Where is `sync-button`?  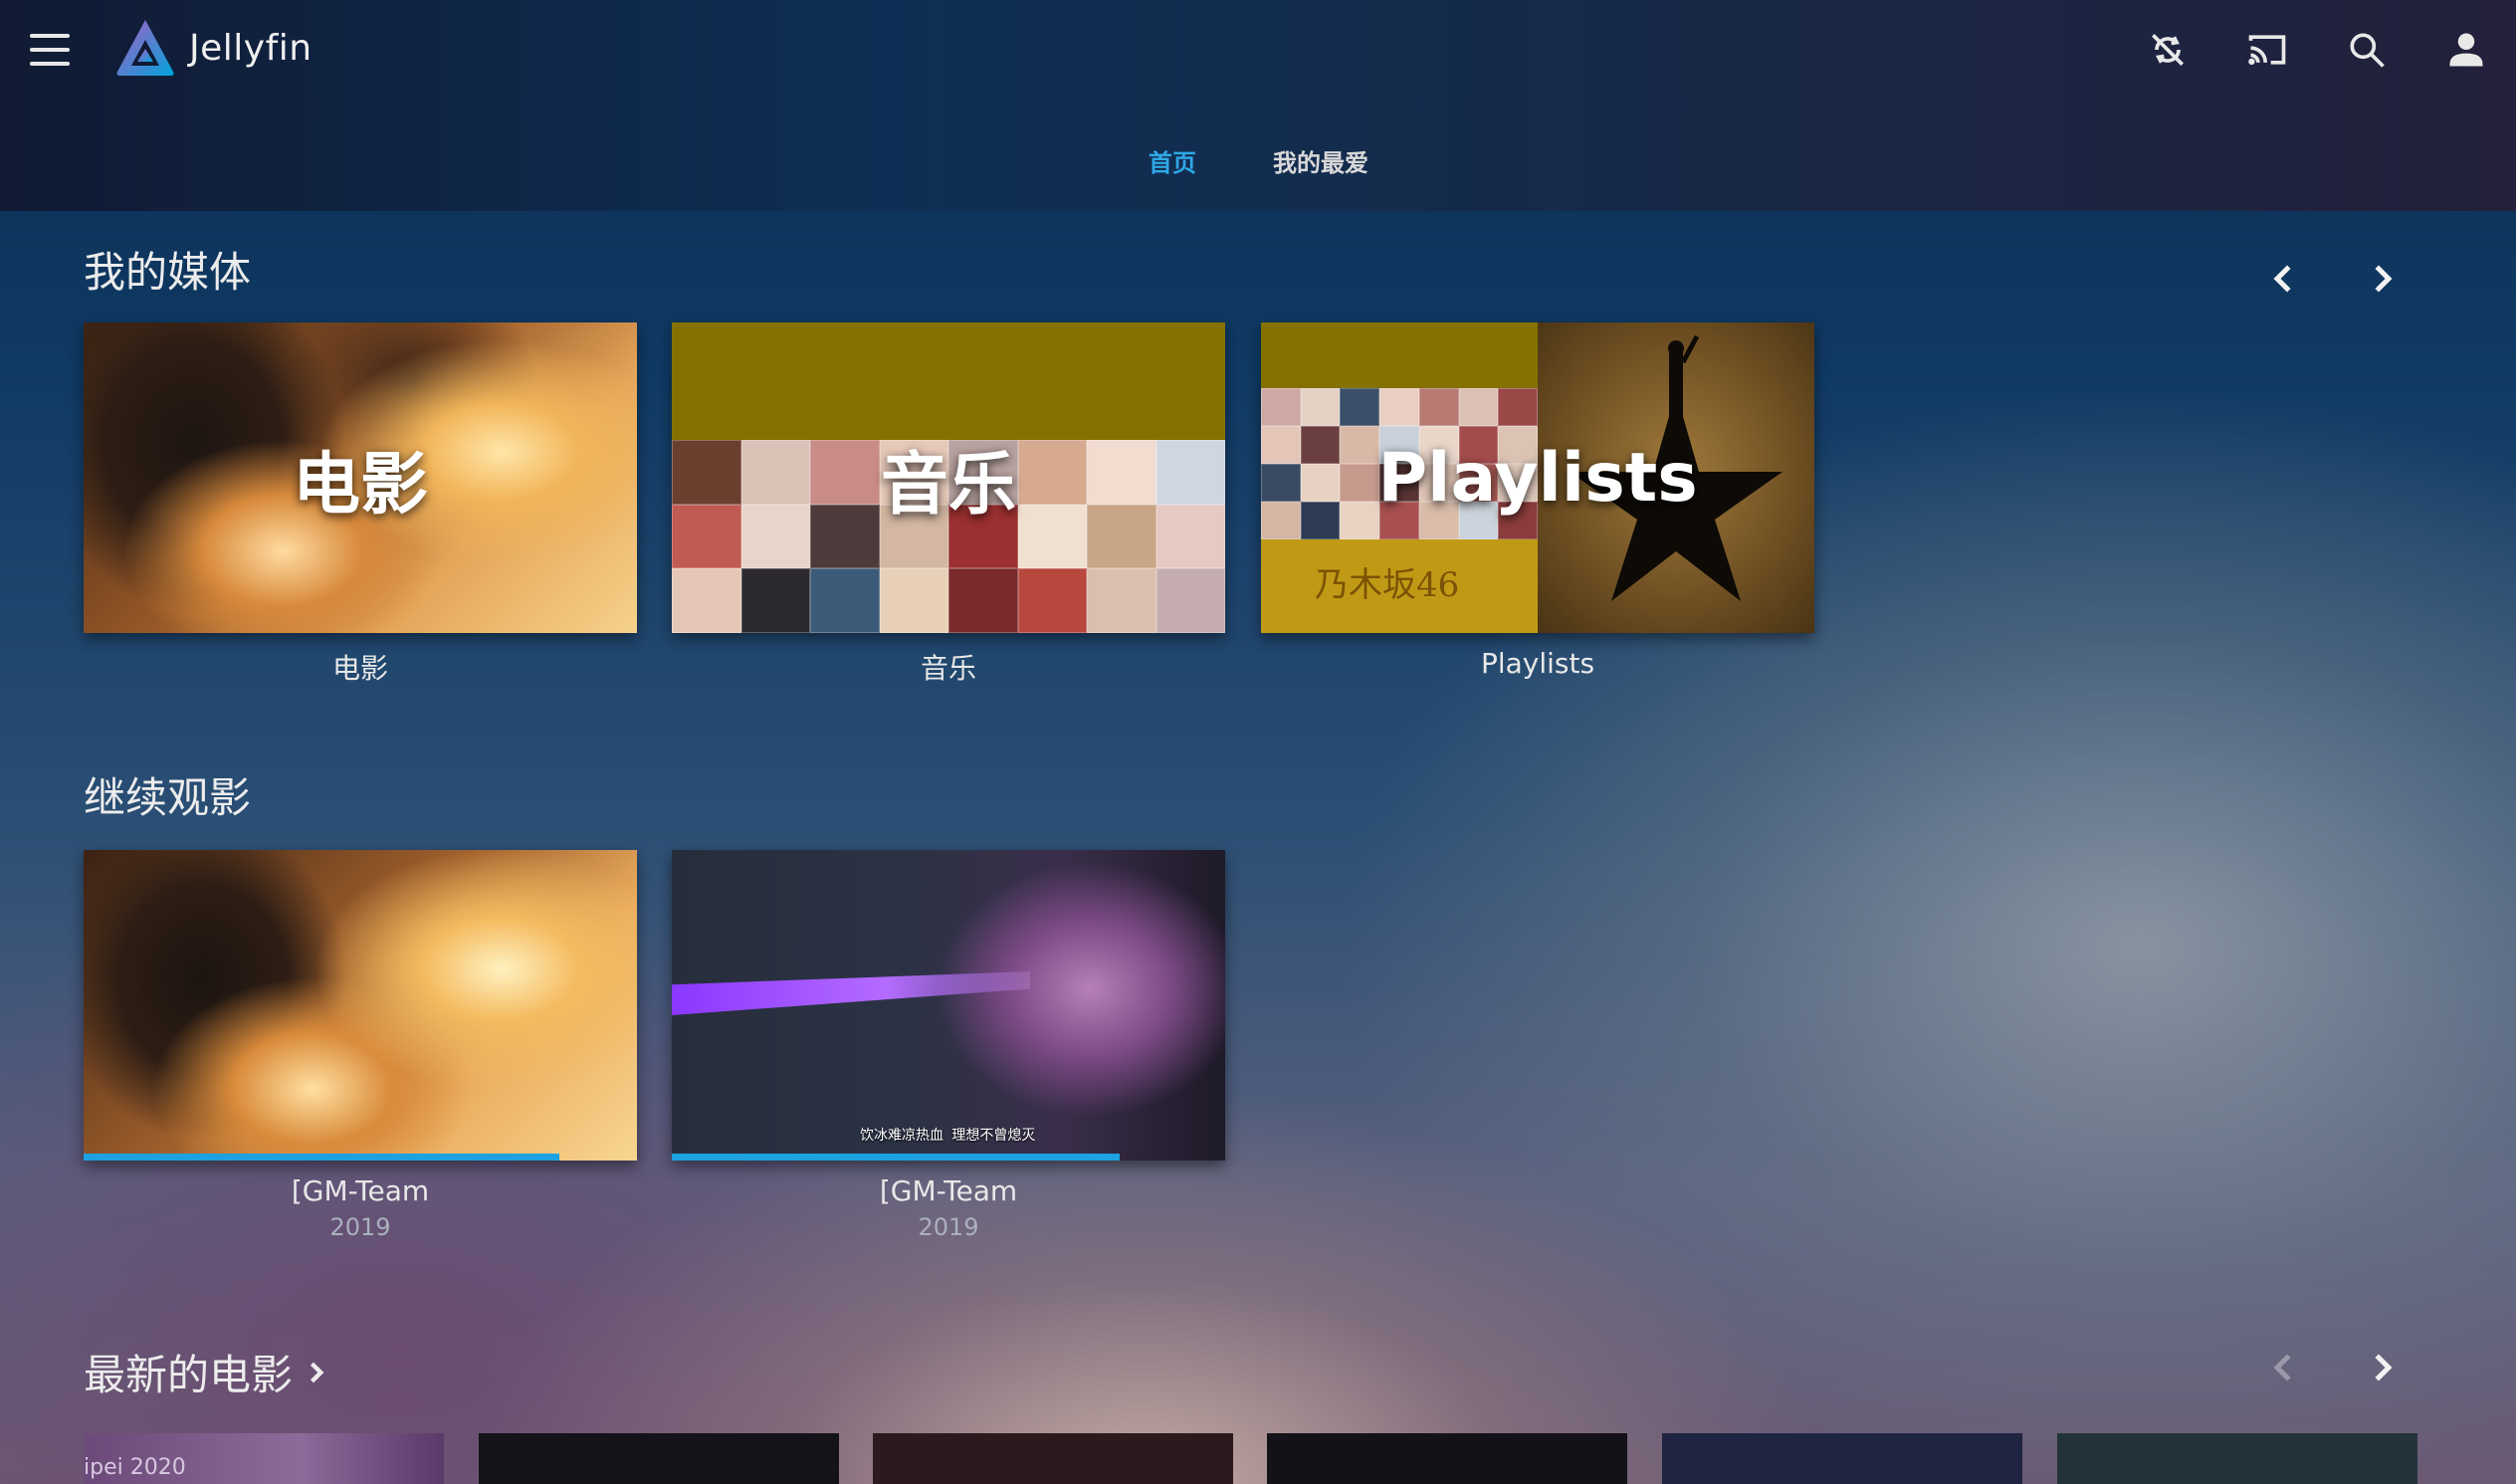 sync-button is located at coordinates (2167, 50).